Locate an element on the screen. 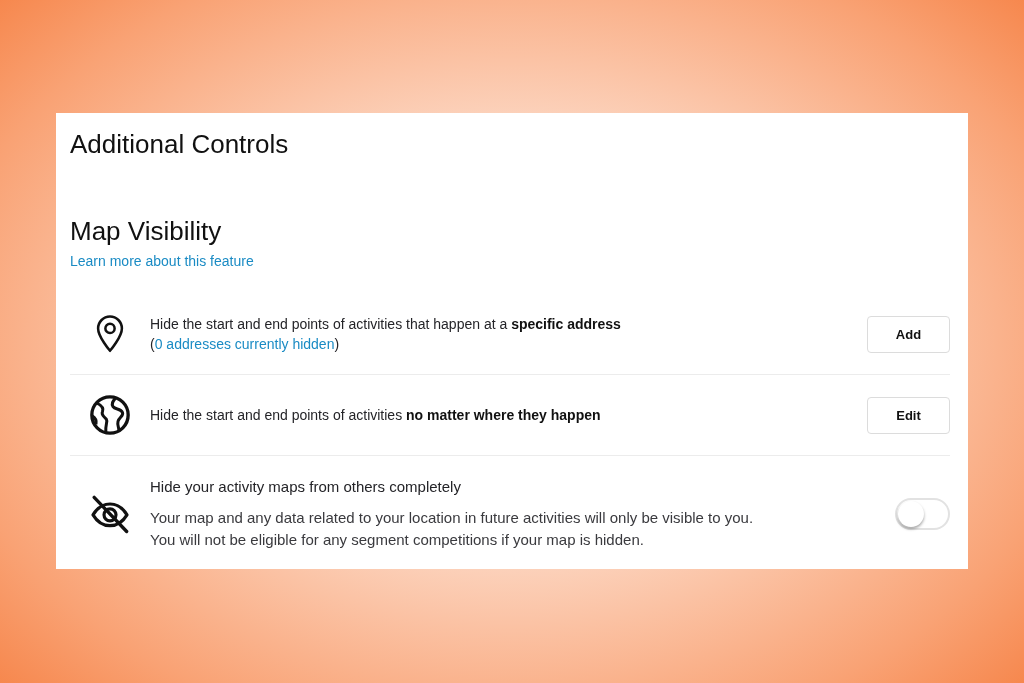  globe-icon is located at coordinates (110, 415).